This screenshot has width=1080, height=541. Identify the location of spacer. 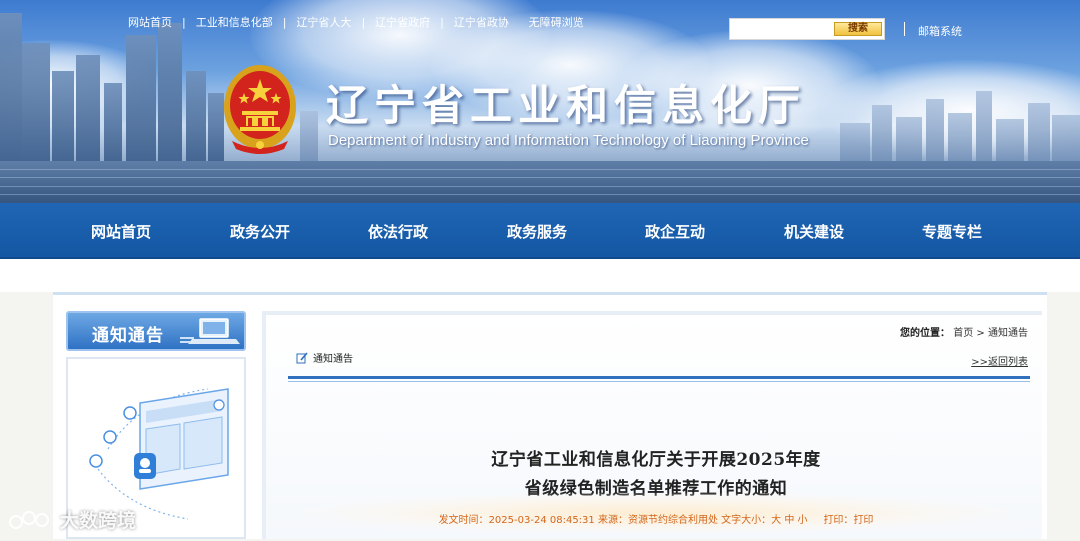
(540, 275).